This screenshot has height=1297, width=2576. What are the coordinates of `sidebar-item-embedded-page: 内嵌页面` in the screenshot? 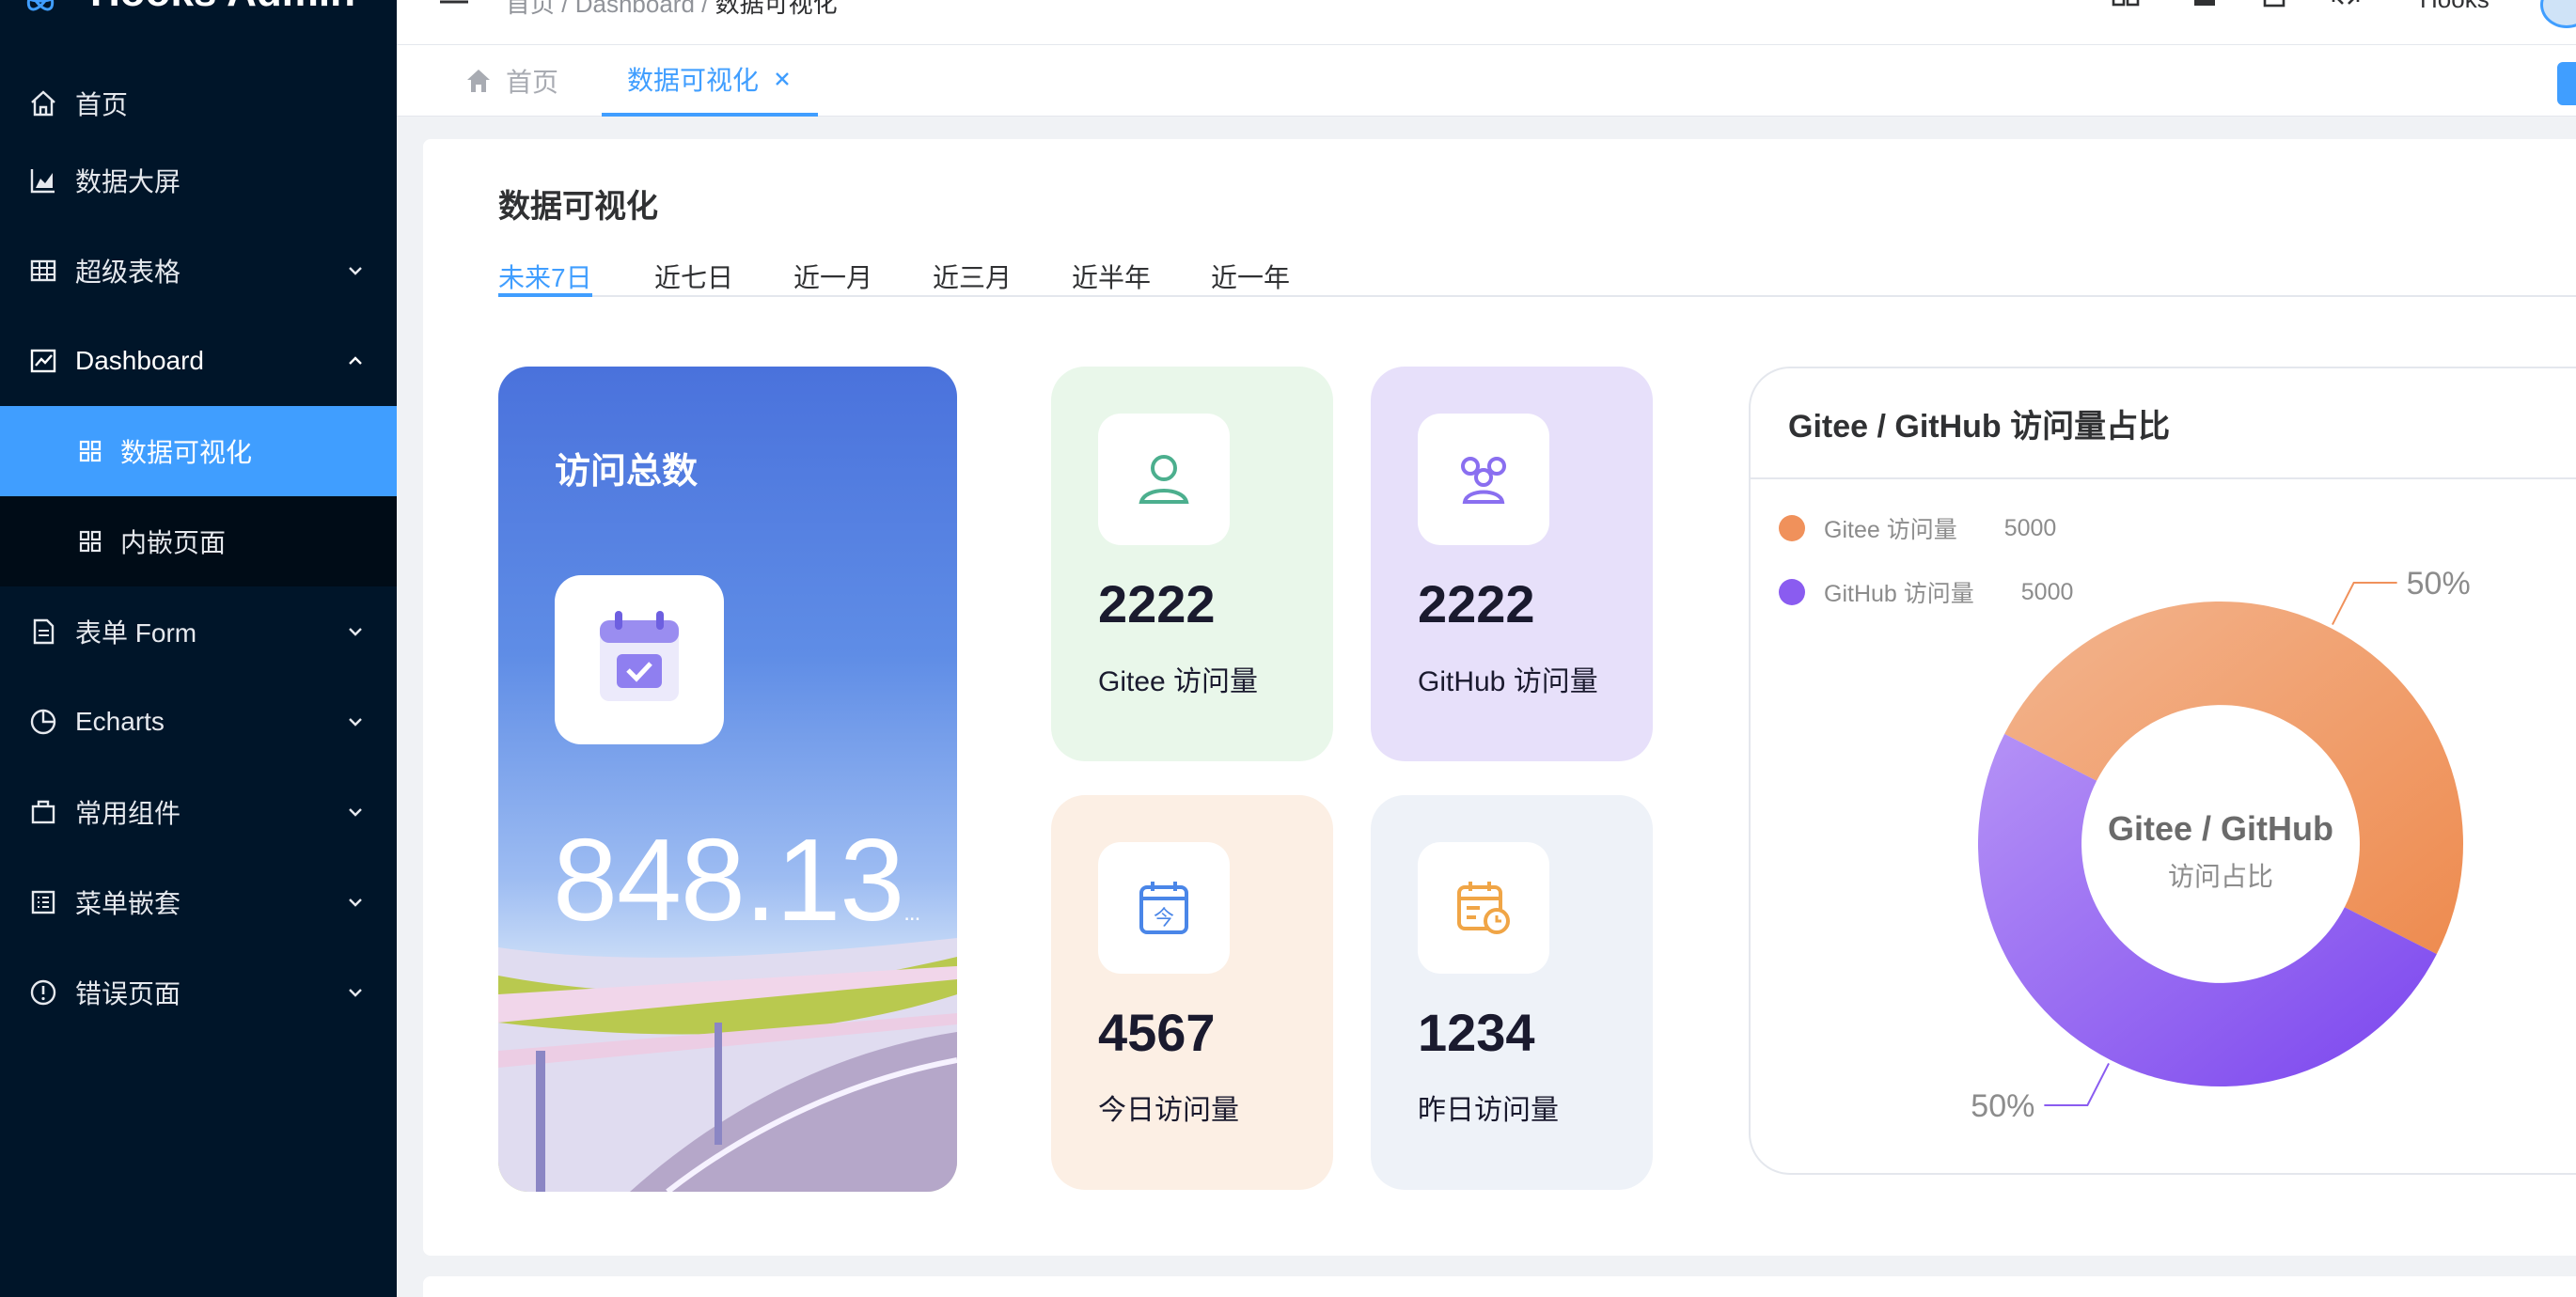 It's located at (199, 541).